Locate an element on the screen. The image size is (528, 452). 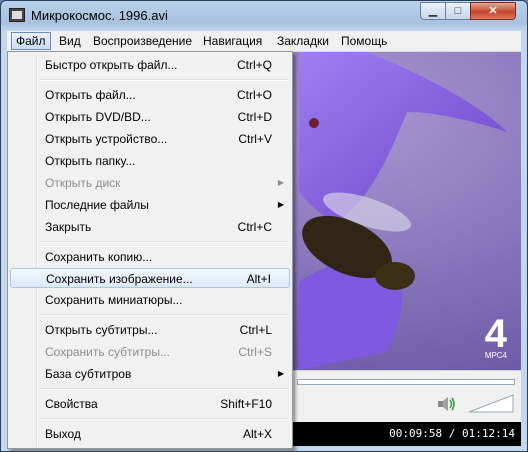
seek-bar is located at coordinates (406, 382).